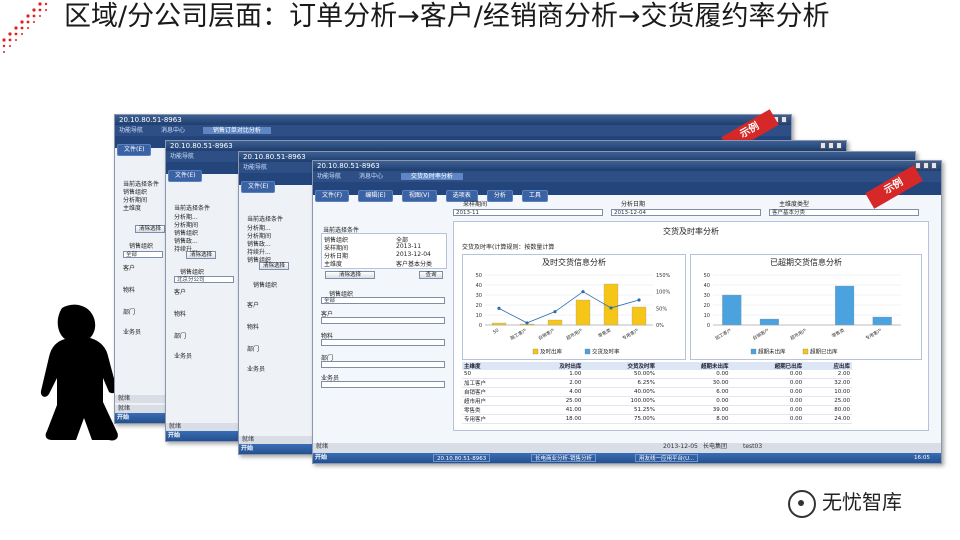 This screenshot has width=960, height=540. What do you see at coordinates (563, 458) in the screenshot?
I see `taskbar-item: 长电商业分析-销售分析` at bounding box center [563, 458].